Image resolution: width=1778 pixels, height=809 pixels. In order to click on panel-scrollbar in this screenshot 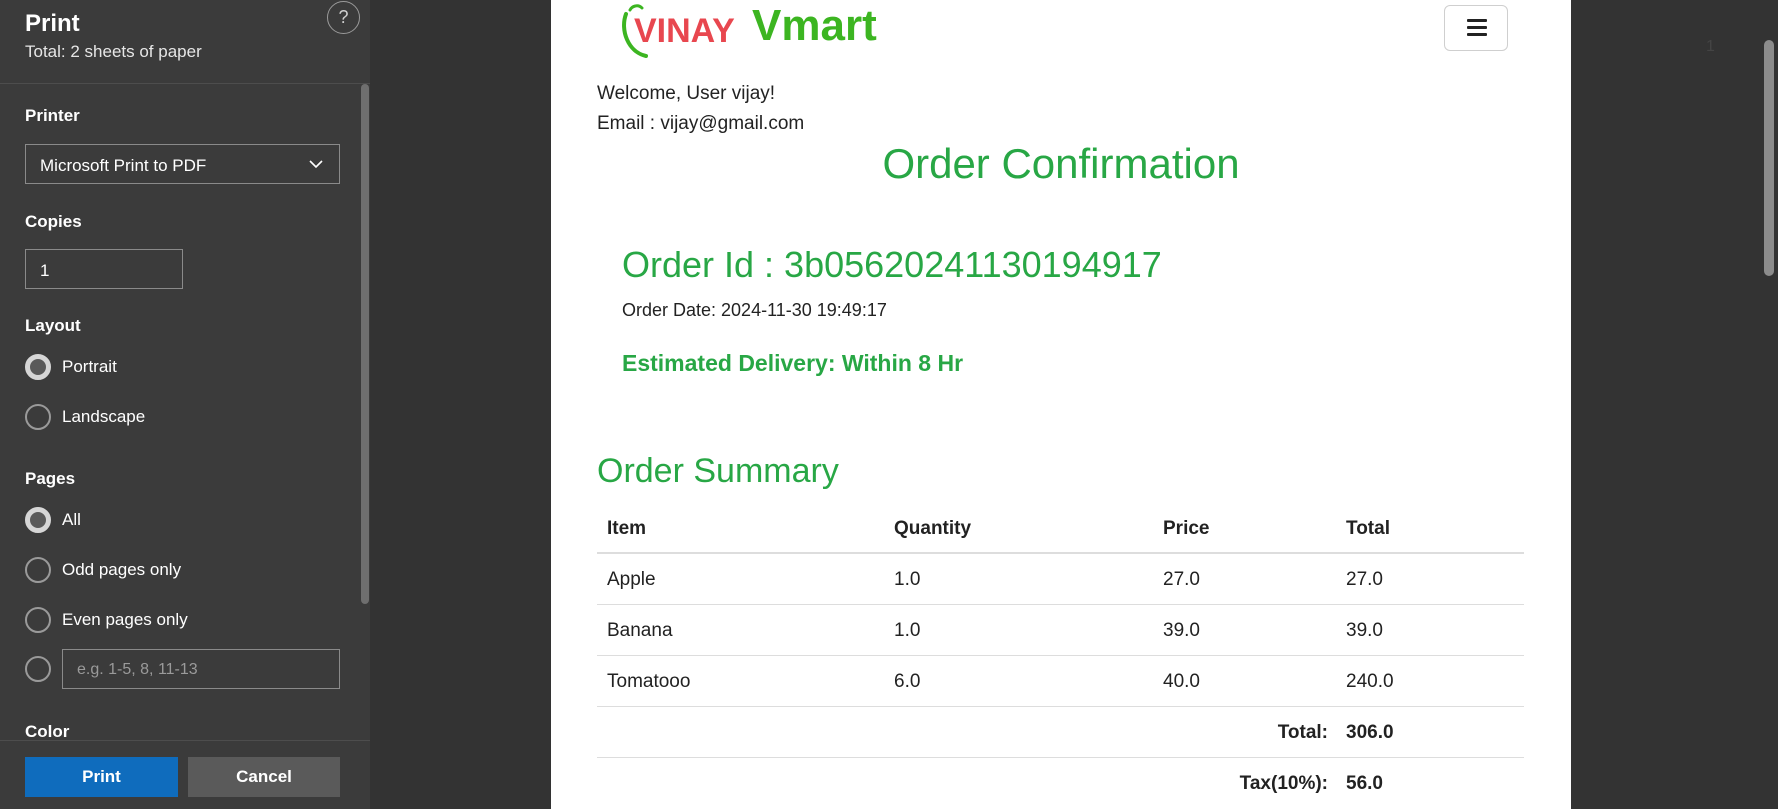, I will do `click(365, 412)`.